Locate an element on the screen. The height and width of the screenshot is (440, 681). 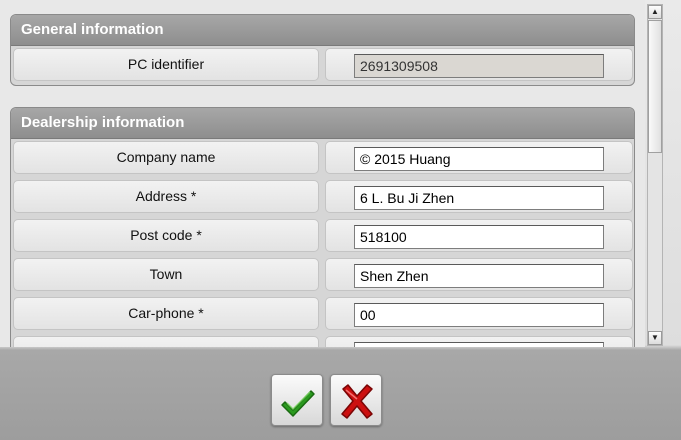
company-name-cell is located at coordinates (479, 157).